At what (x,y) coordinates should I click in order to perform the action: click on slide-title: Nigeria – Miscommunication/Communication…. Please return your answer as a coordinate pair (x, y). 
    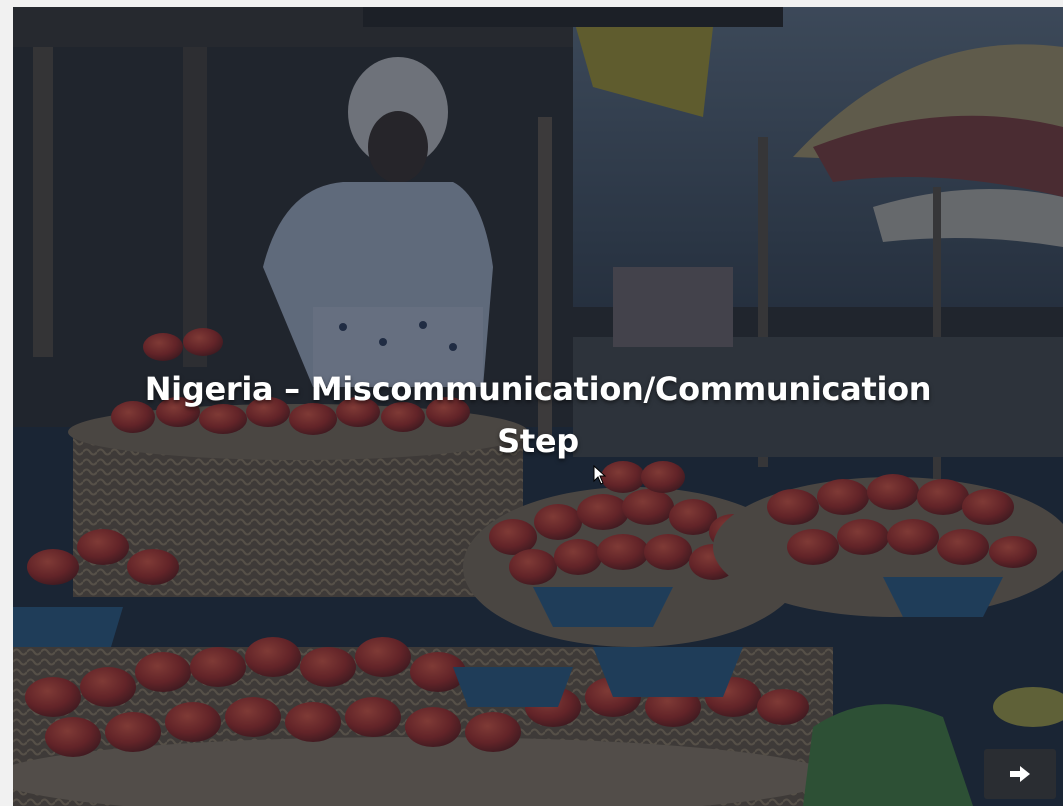
    Looking at the image, I should click on (538, 415).